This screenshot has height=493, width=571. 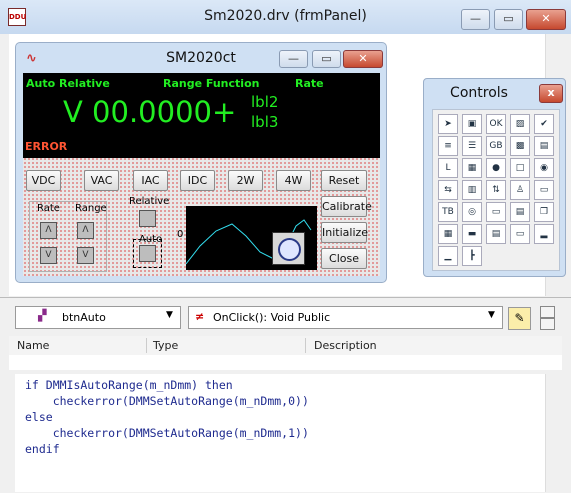 What do you see at coordinates (129, 385) in the screenshot?
I see `code-line: if DMMIsAutoRange(m_nDmm) then` at bounding box center [129, 385].